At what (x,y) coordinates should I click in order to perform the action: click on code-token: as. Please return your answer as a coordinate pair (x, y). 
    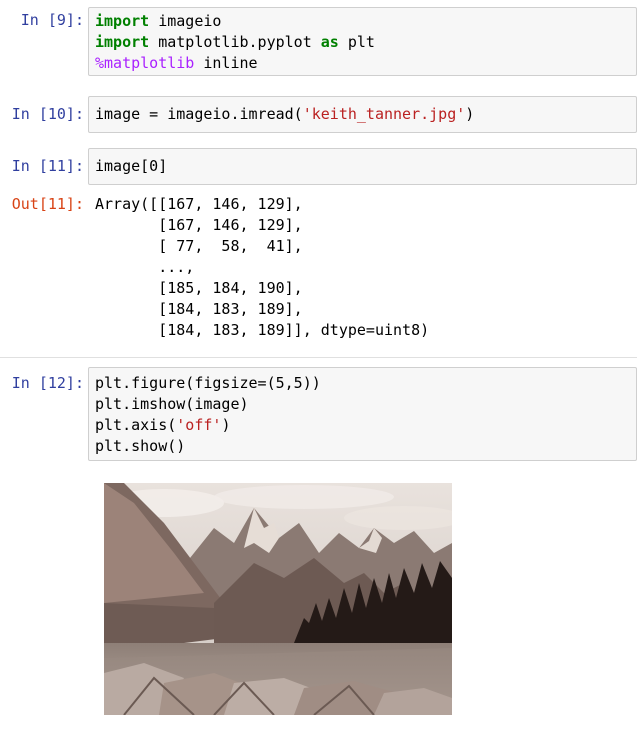
    Looking at the image, I should click on (329, 42).